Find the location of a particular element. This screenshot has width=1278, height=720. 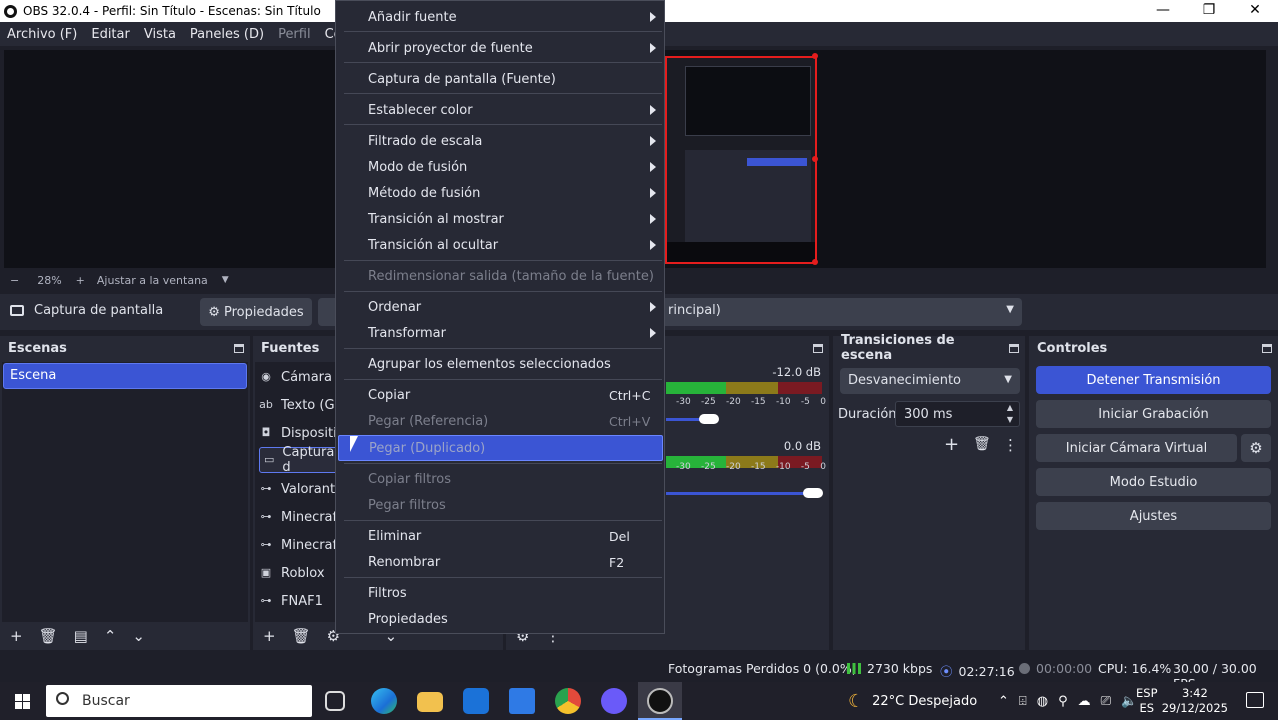

menu-item-filters: Filtros is located at coordinates (500, 593).